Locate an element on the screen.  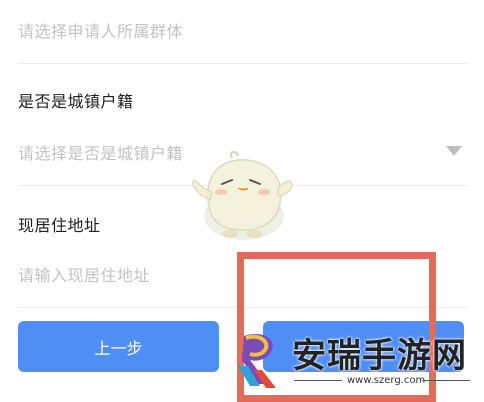
site-url: www.szerg.com is located at coordinates (386, 380).